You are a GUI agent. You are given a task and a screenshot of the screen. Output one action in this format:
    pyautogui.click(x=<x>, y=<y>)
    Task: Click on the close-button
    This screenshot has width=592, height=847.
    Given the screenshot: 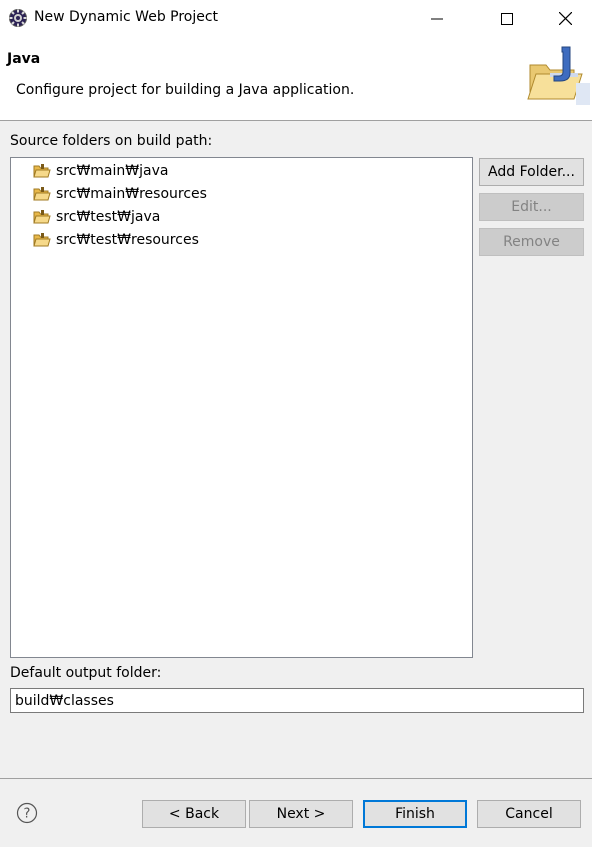 What is the action you would take?
    pyautogui.click(x=565, y=18)
    